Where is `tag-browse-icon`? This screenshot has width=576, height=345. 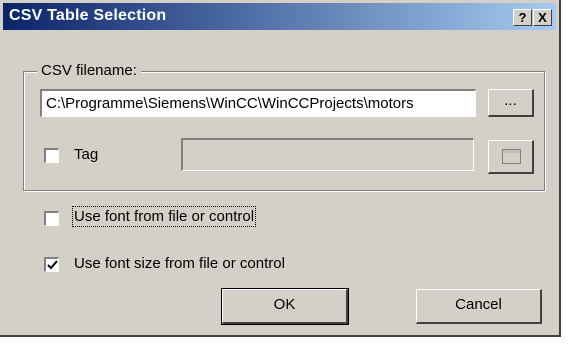 tag-browse-icon is located at coordinates (511, 156).